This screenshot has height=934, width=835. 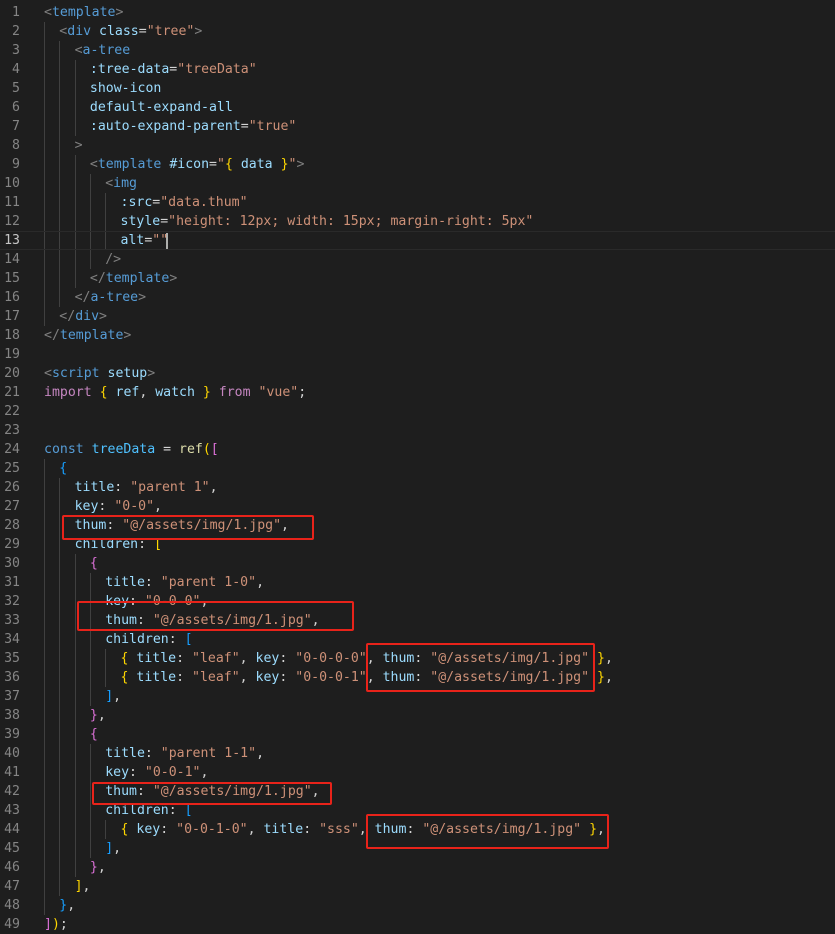 I want to click on line-number: 27, so click(x=12, y=506).